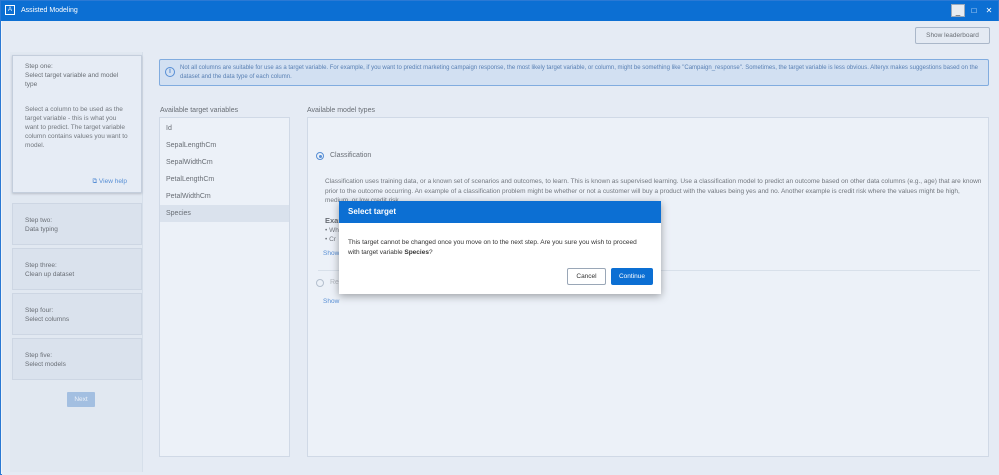 The image size is (999, 475). What do you see at coordinates (586, 276) in the screenshot?
I see `cancel-button: Cancel` at bounding box center [586, 276].